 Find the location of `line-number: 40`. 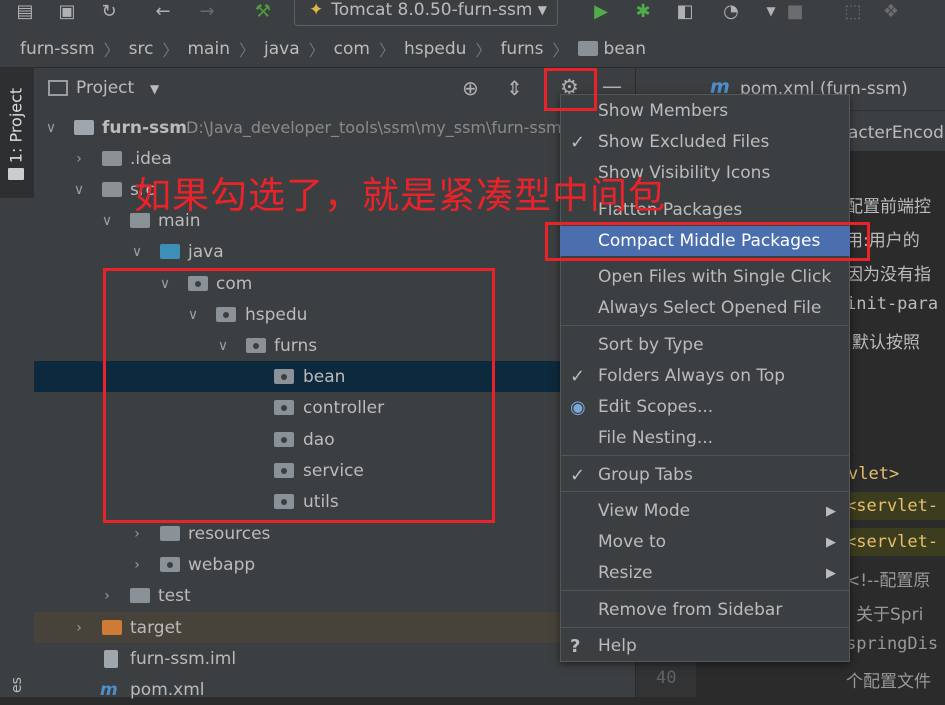

line-number: 40 is located at coordinates (666, 678).